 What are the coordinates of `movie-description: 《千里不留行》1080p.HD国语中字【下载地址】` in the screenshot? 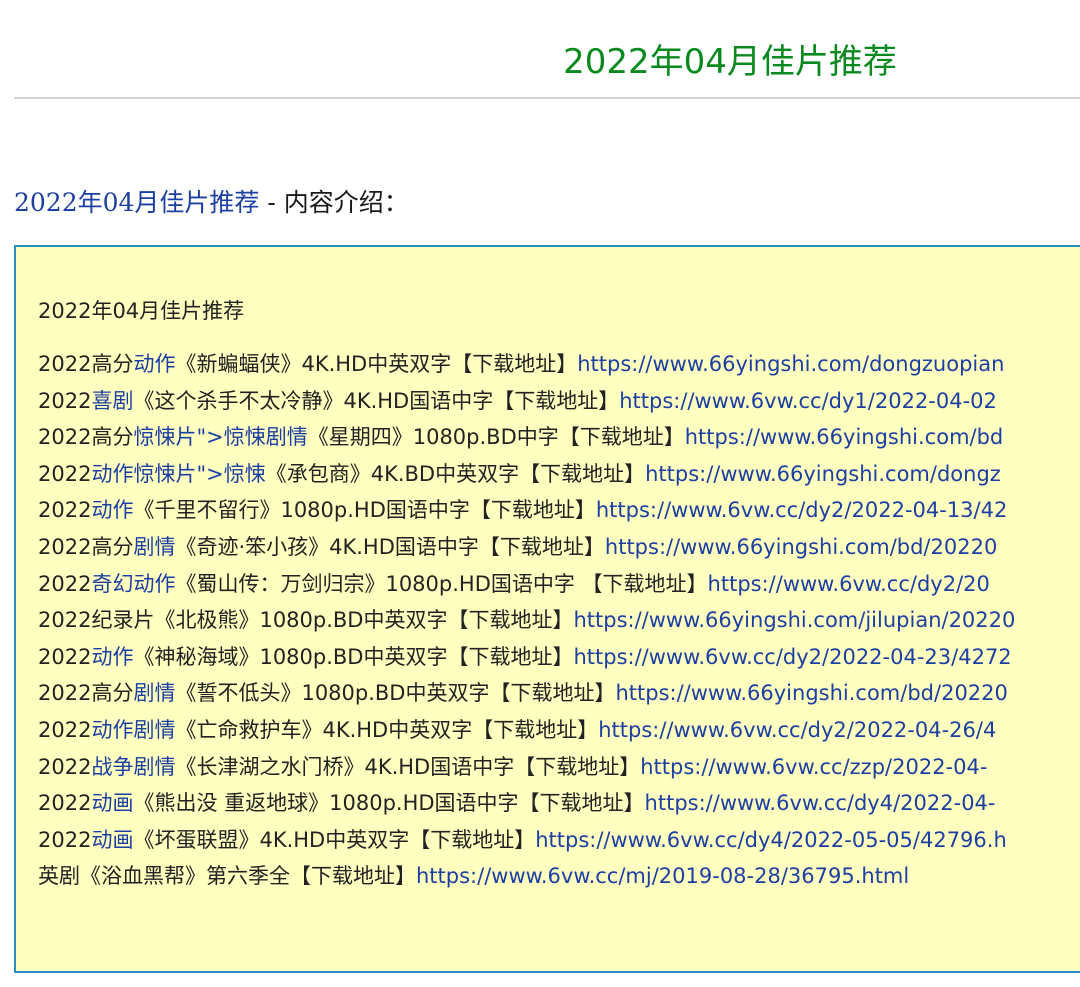 It's located at (364, 510).